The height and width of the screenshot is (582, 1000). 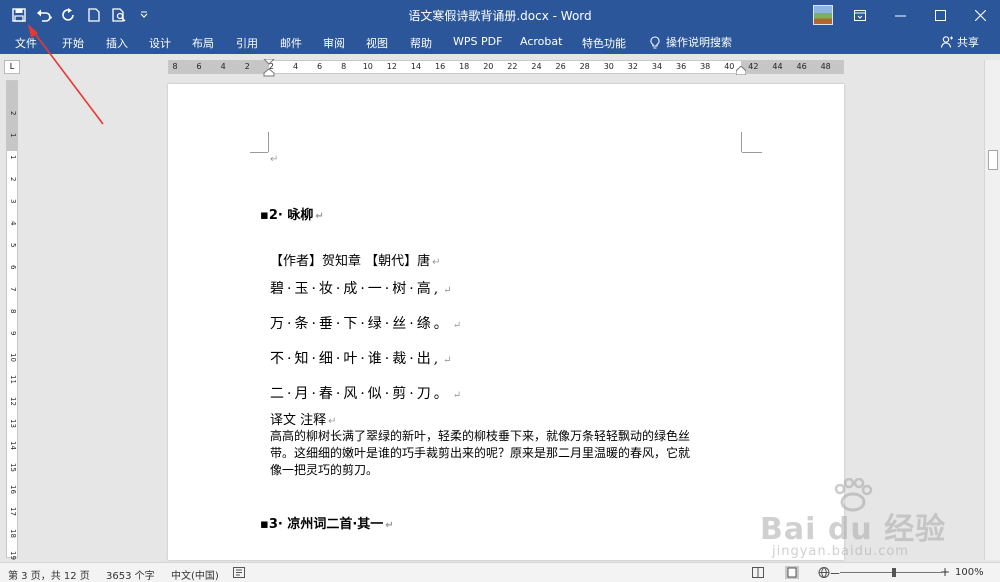 What do you see at coordinates (477, 41) in the screenshot?
I see `tab-wps-pdf: WPS PDF` at bounding box center [477, 41].